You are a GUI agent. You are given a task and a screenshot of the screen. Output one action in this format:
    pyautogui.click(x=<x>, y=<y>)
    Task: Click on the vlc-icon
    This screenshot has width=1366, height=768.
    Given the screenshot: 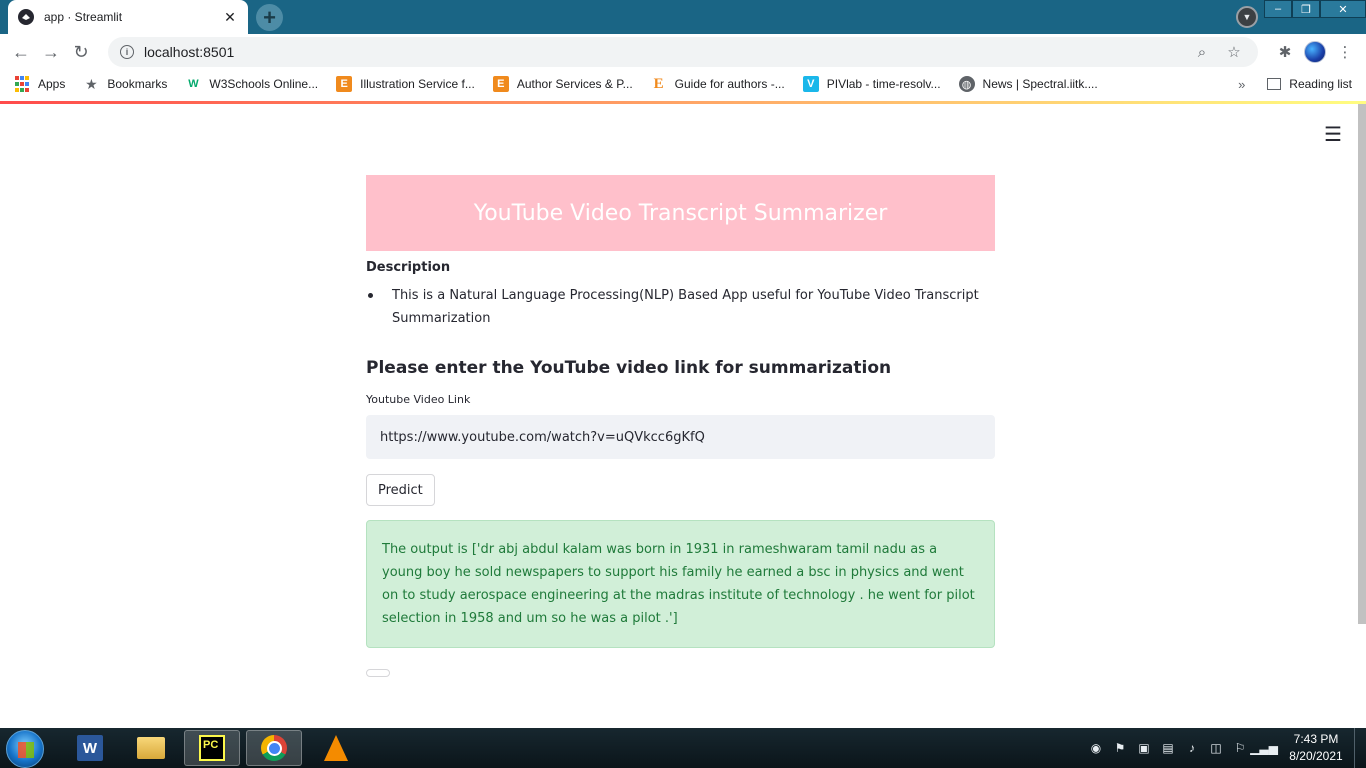 What is the action you would take?
    pyautogui.click(x=336, y=748)
    